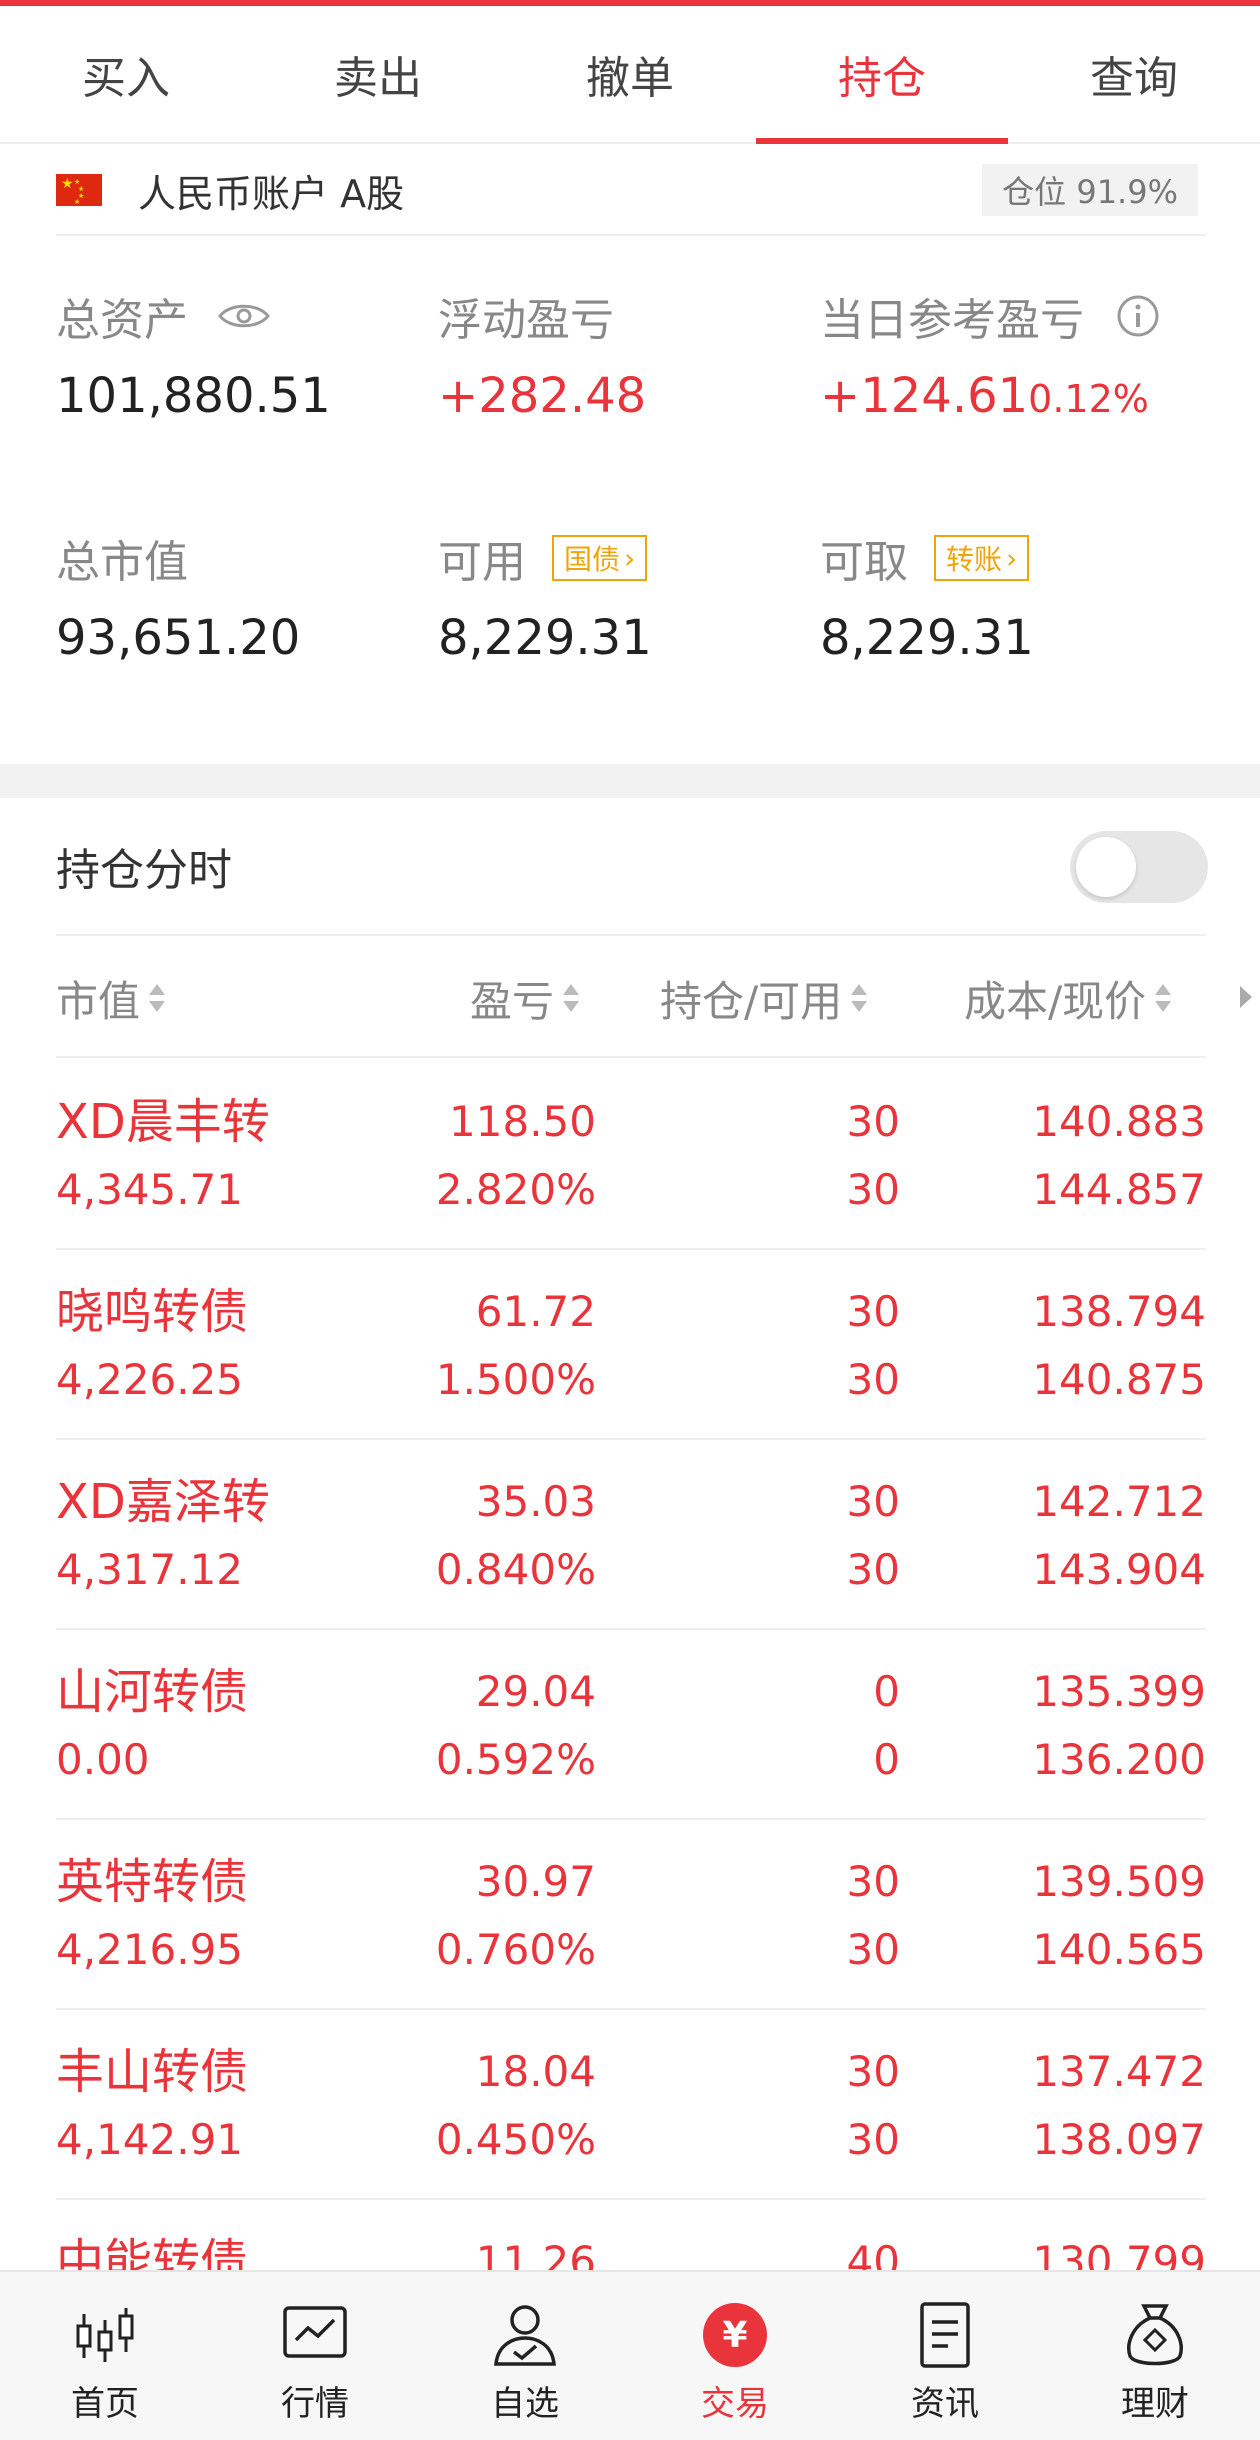 The height and width of the screenshot is (2440, 1260). Describe the element at coordinates (735, 2404) in the screenshot. I see `nav-trade-label: 交易` at that location.